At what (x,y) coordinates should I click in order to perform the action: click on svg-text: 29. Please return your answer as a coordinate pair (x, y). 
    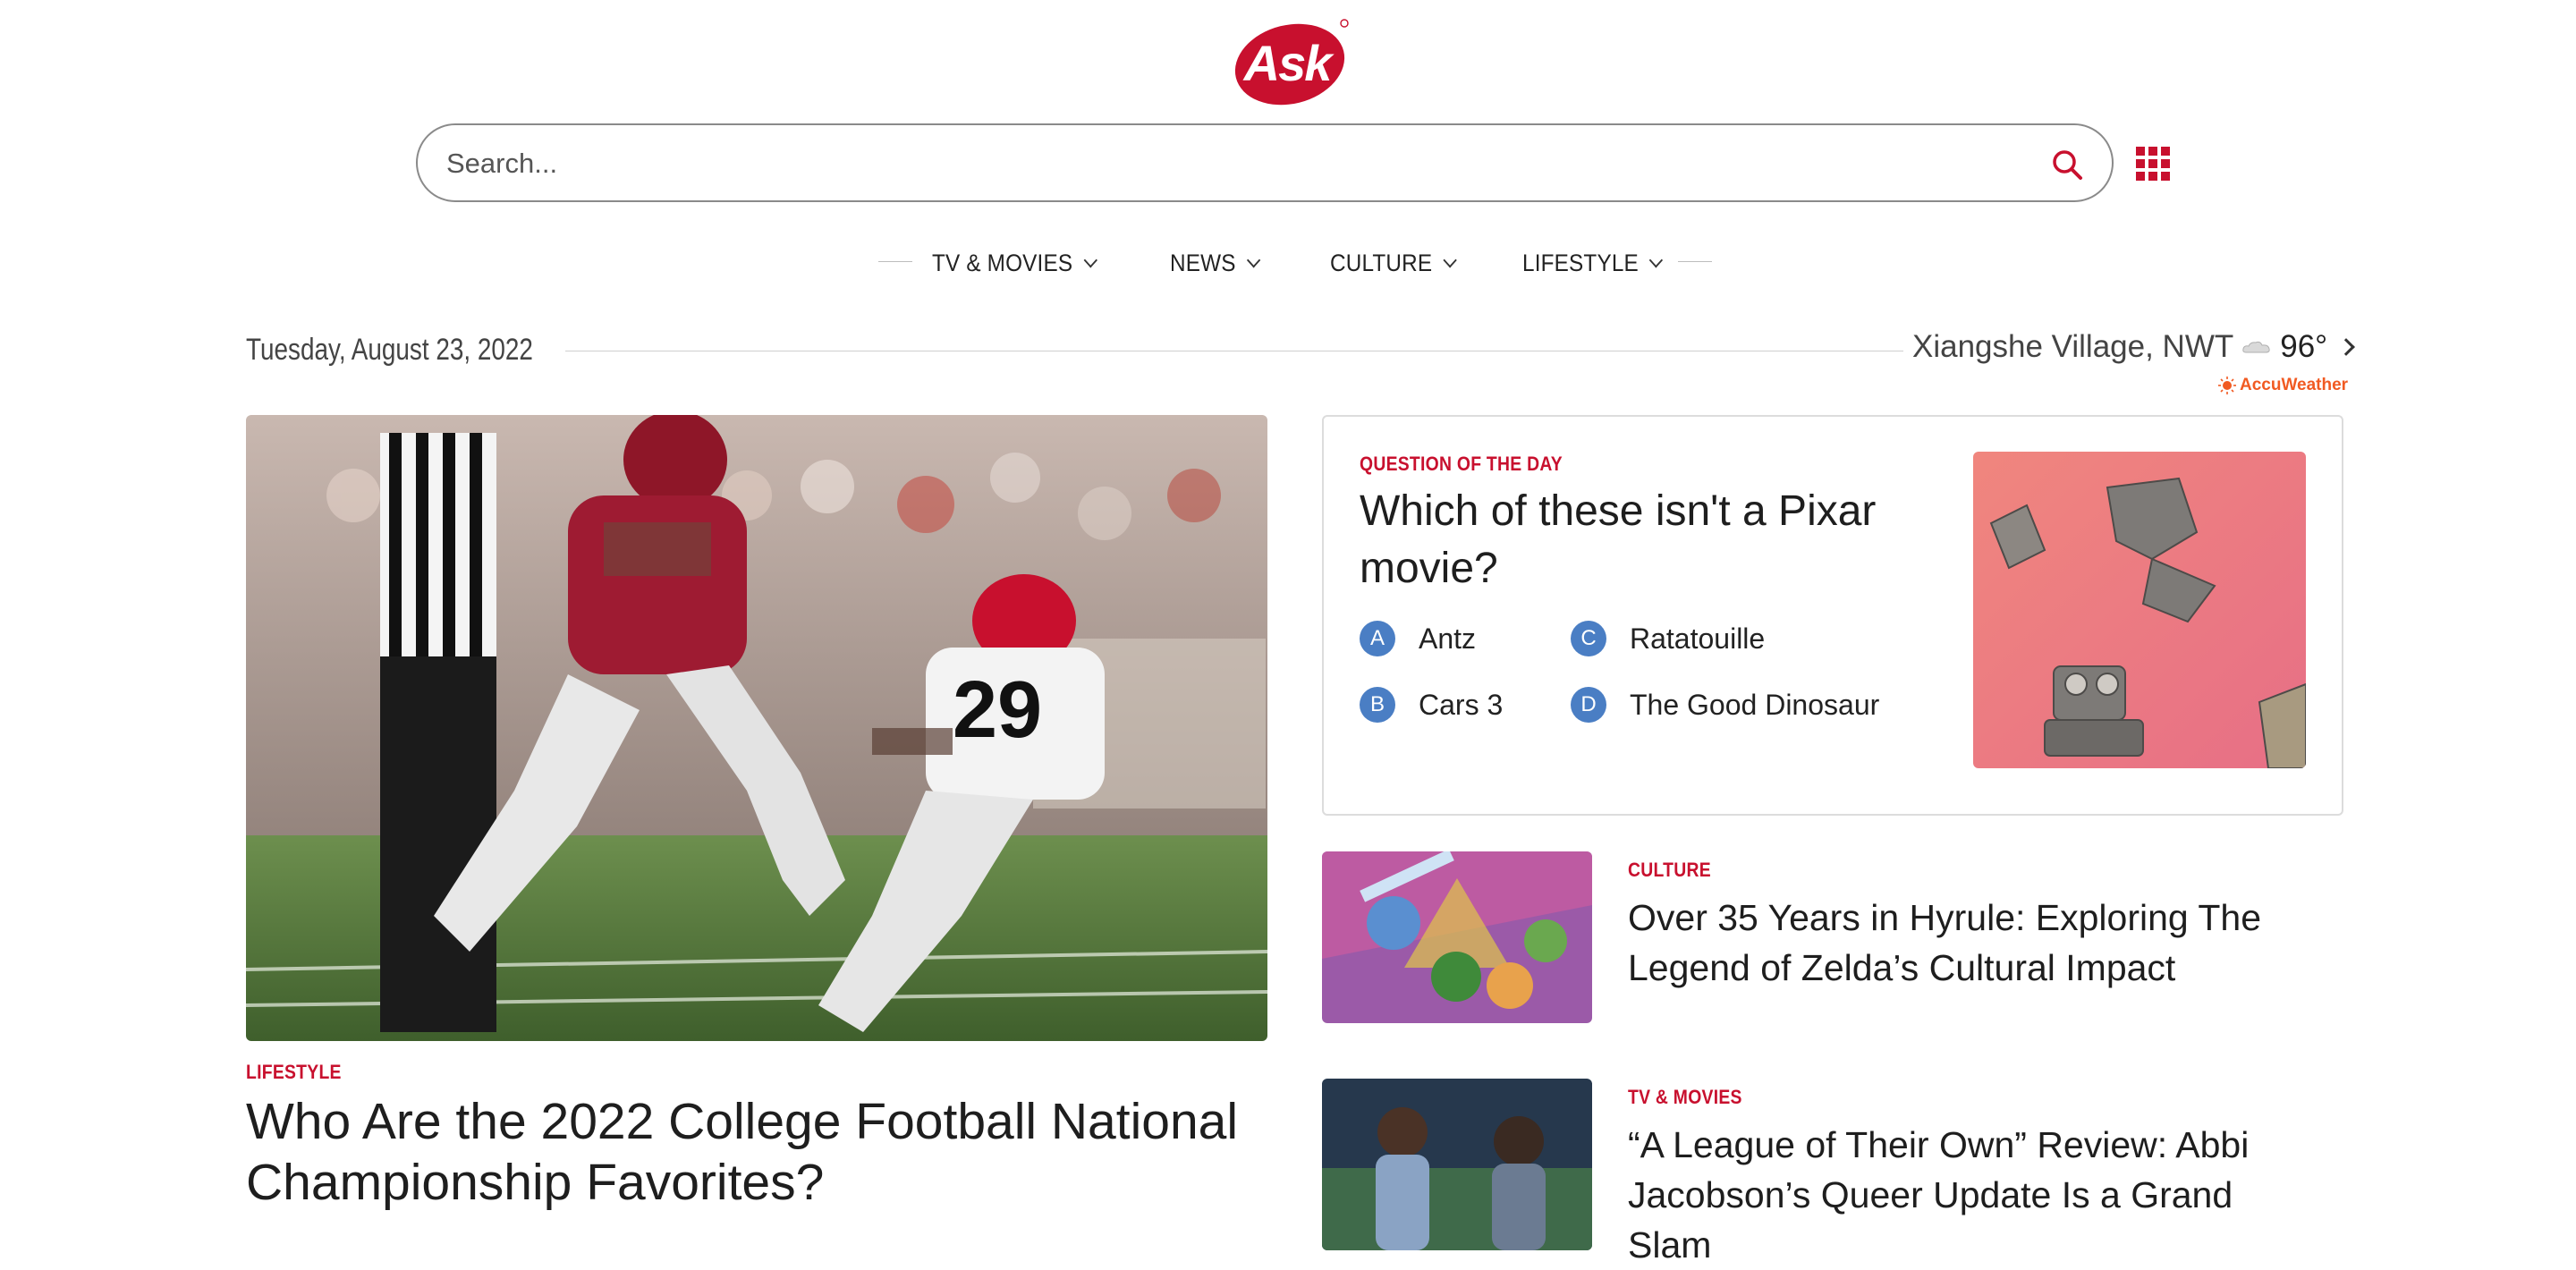
    Looking at the image, I should click on (997, 710).